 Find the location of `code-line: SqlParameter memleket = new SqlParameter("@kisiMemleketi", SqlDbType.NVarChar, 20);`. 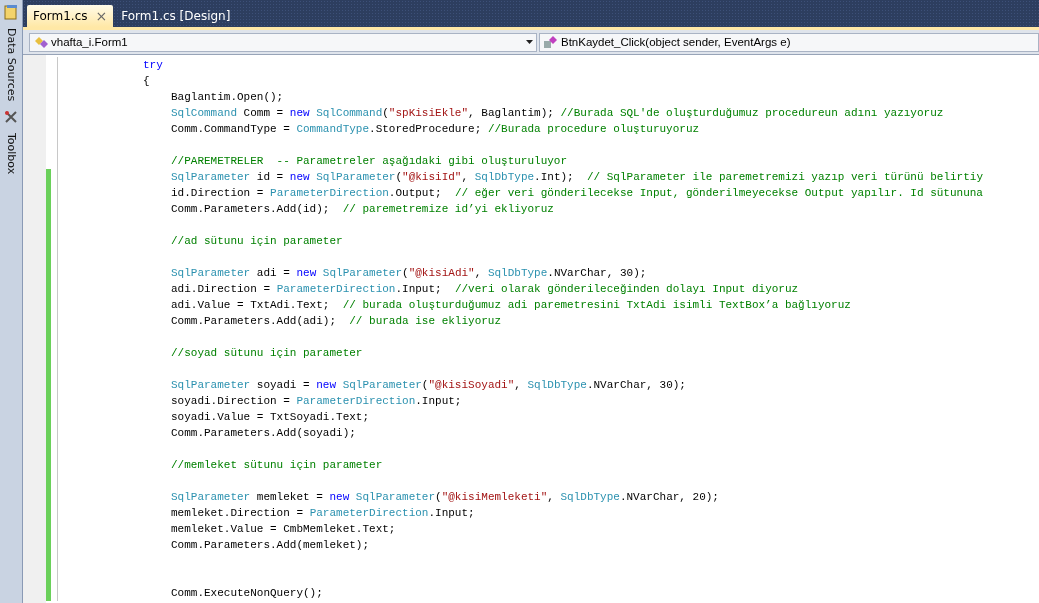

code-line: SqlParameter memleket = new SqlParameter("@kisiMemleketi", SqlDbType.NVarChar, 20); is located at coordinates (445, 497).